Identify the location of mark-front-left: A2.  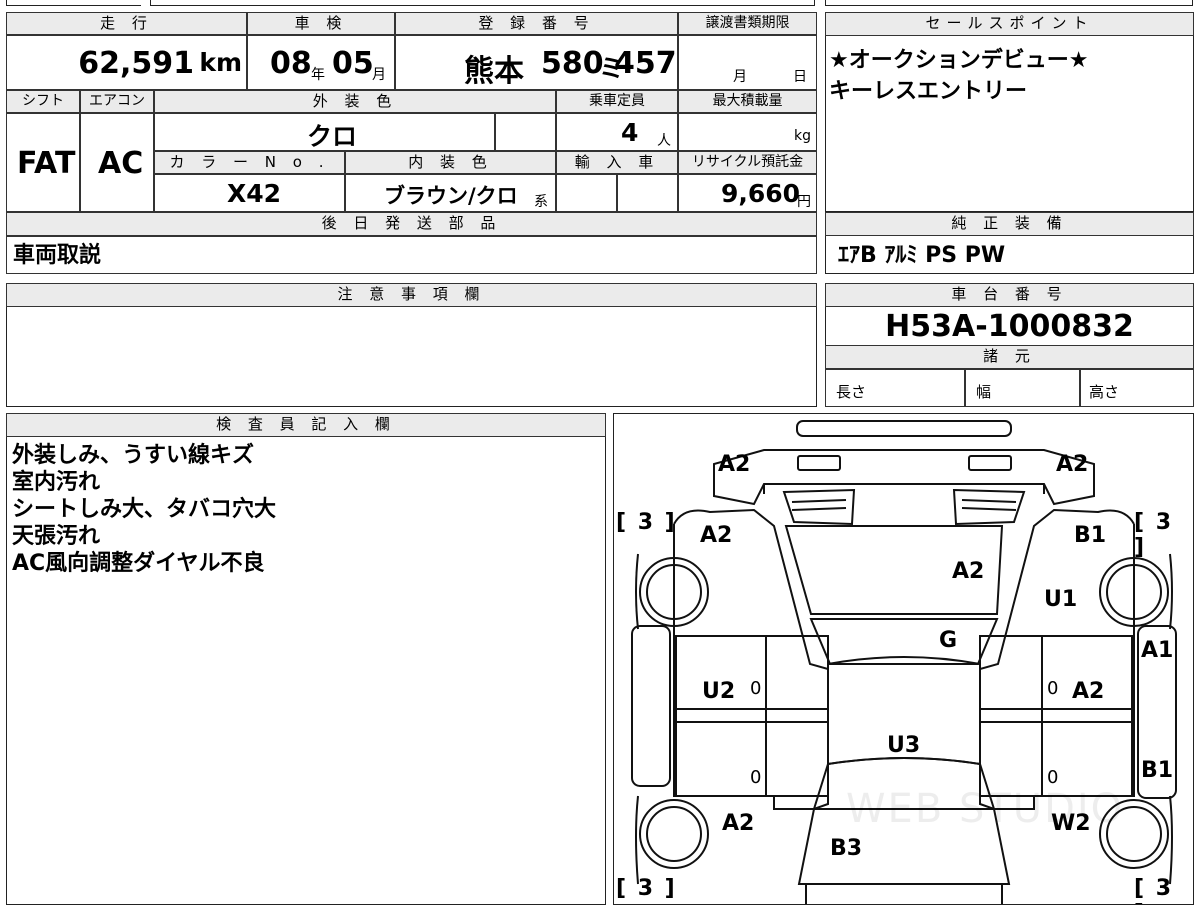
(734, 464).